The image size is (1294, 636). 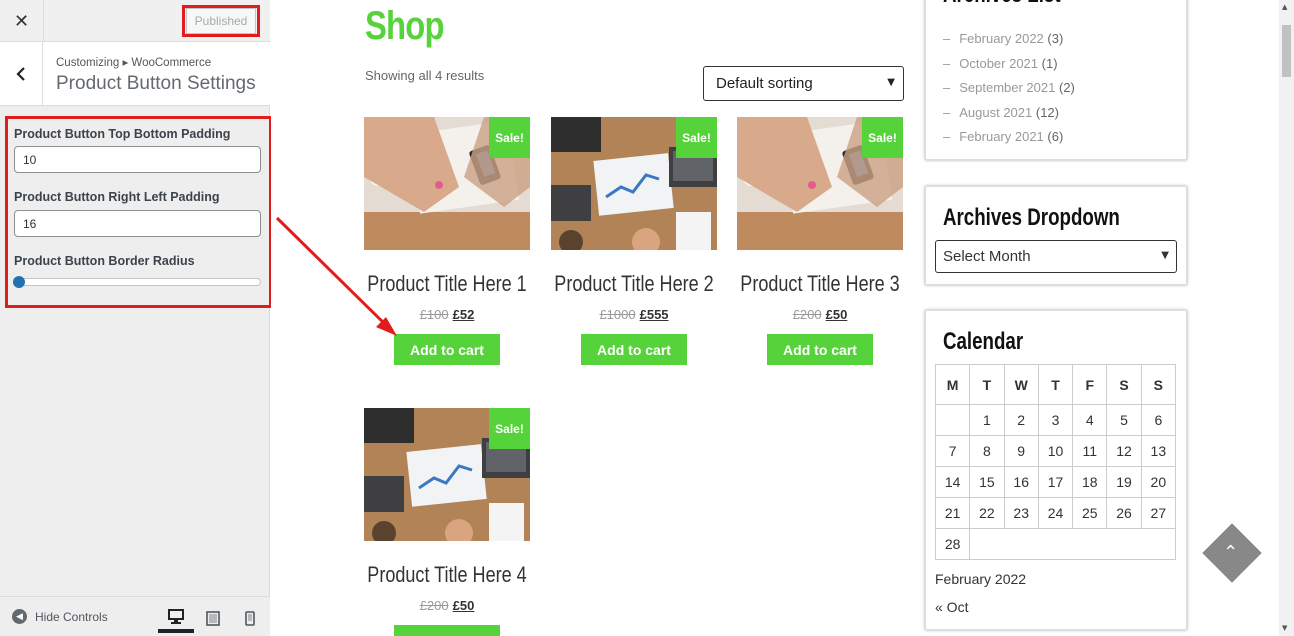 I want to click on week-row: 7 8 9 10 11 12 13, so click(x=1055, y=451).